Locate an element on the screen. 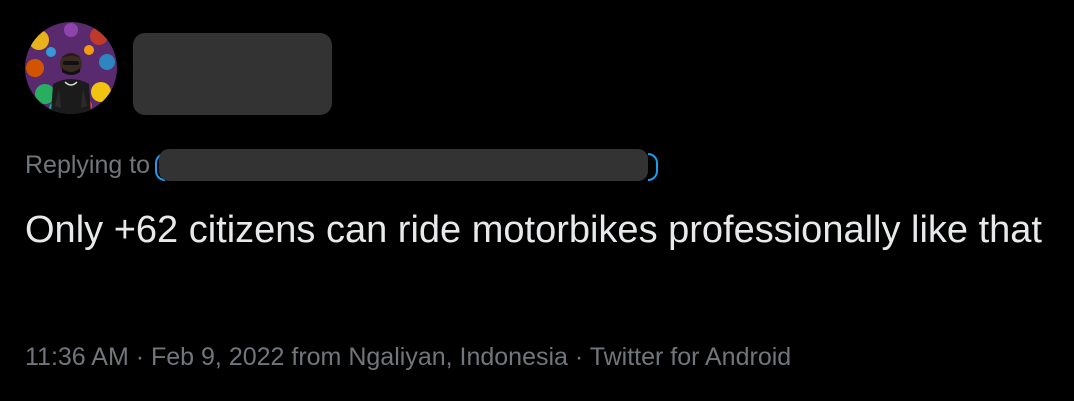 The height and width of the screenshot is (401, 1074). reply-mention-link is located at coordinates (407, 165).